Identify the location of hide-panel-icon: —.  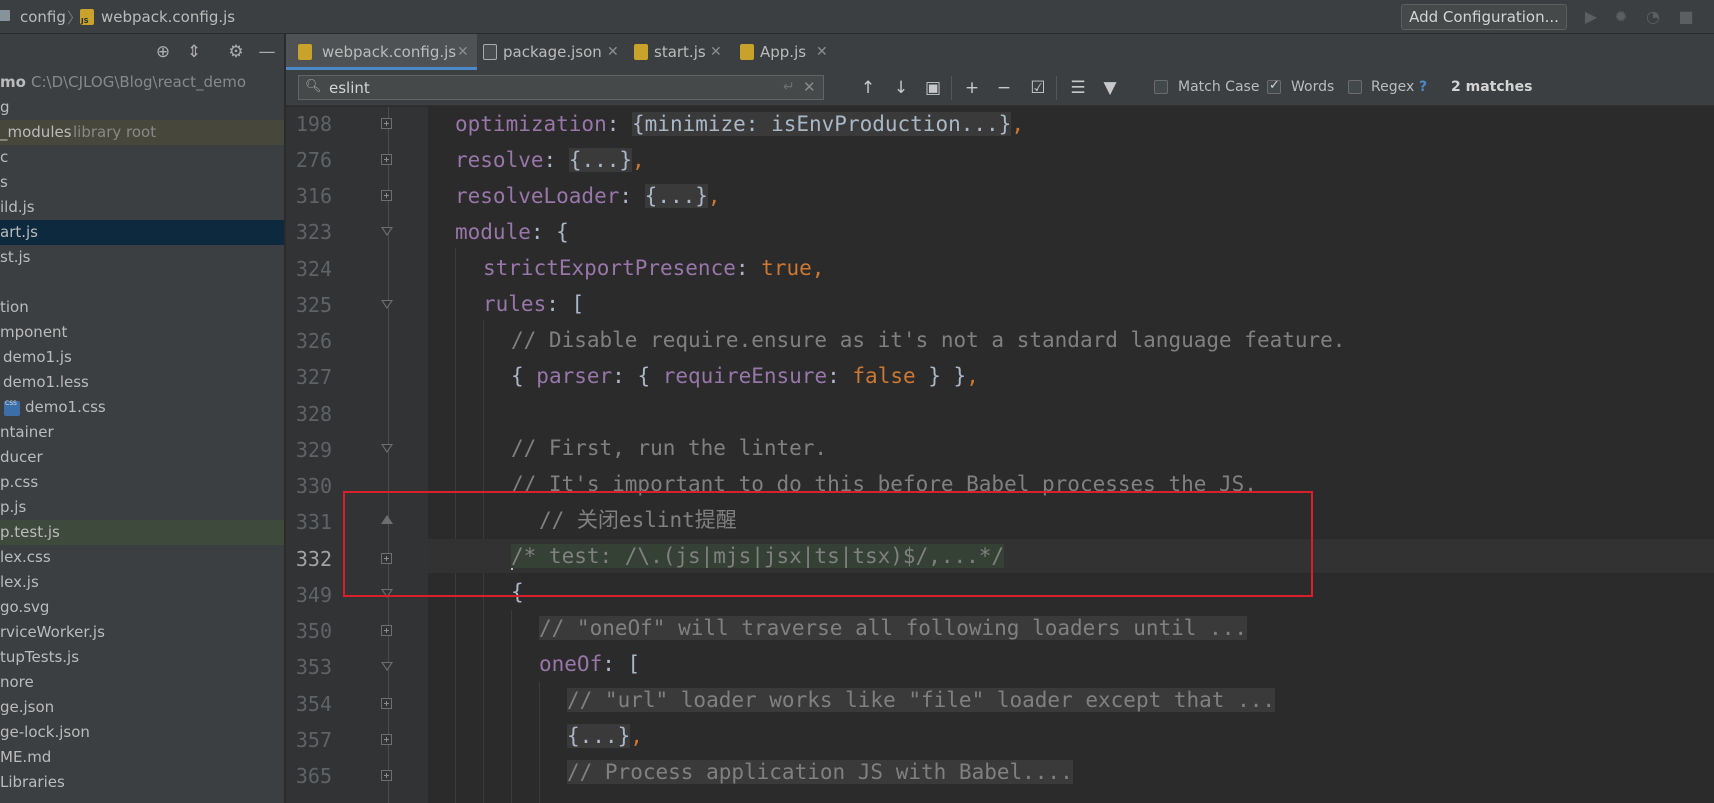
(267, 52).